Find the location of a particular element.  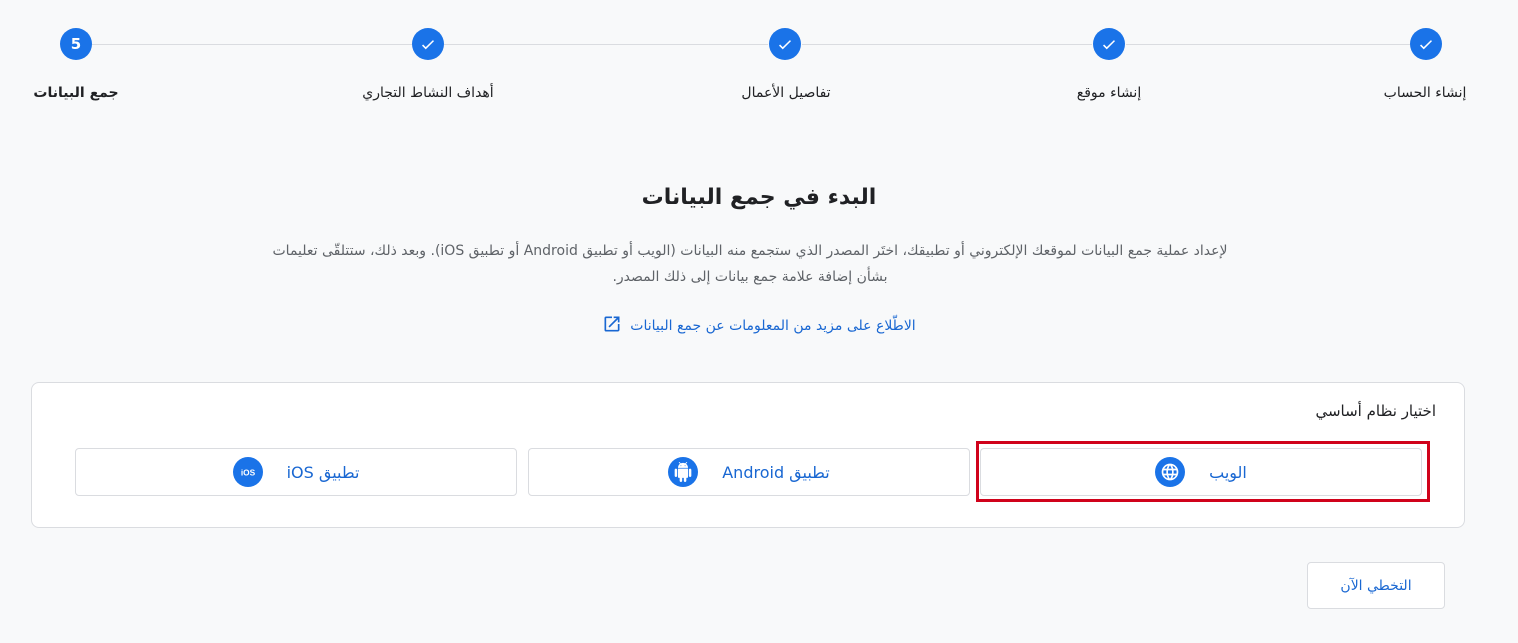

skip-now-button: التخطي الآن is located at coordinates (1376, 585).